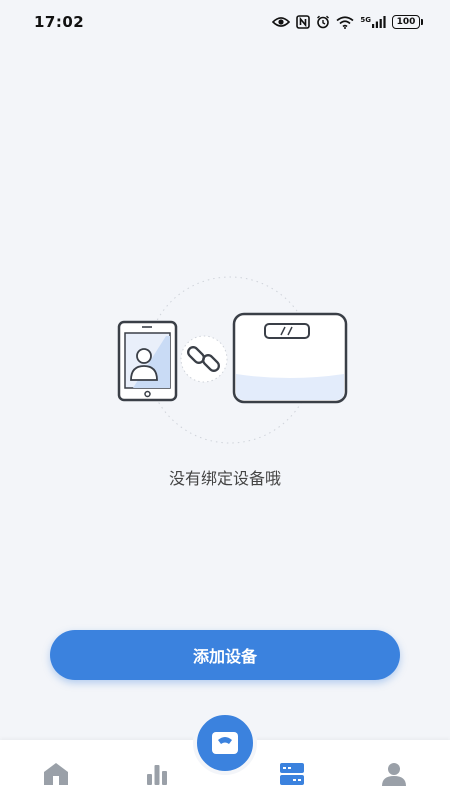 Image resolution: width=450 pixels, height=800 pixels. Describe the element at coordinates (59, 22) in the screenshot. I see `status-time: 17:02` at that location.